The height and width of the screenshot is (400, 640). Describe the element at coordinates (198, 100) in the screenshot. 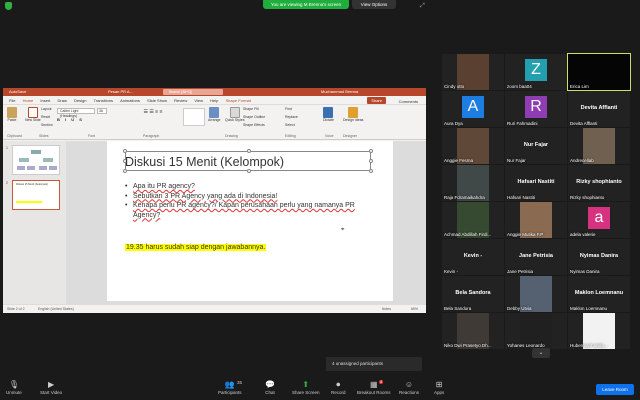

I see `tab-view: View` at that location.